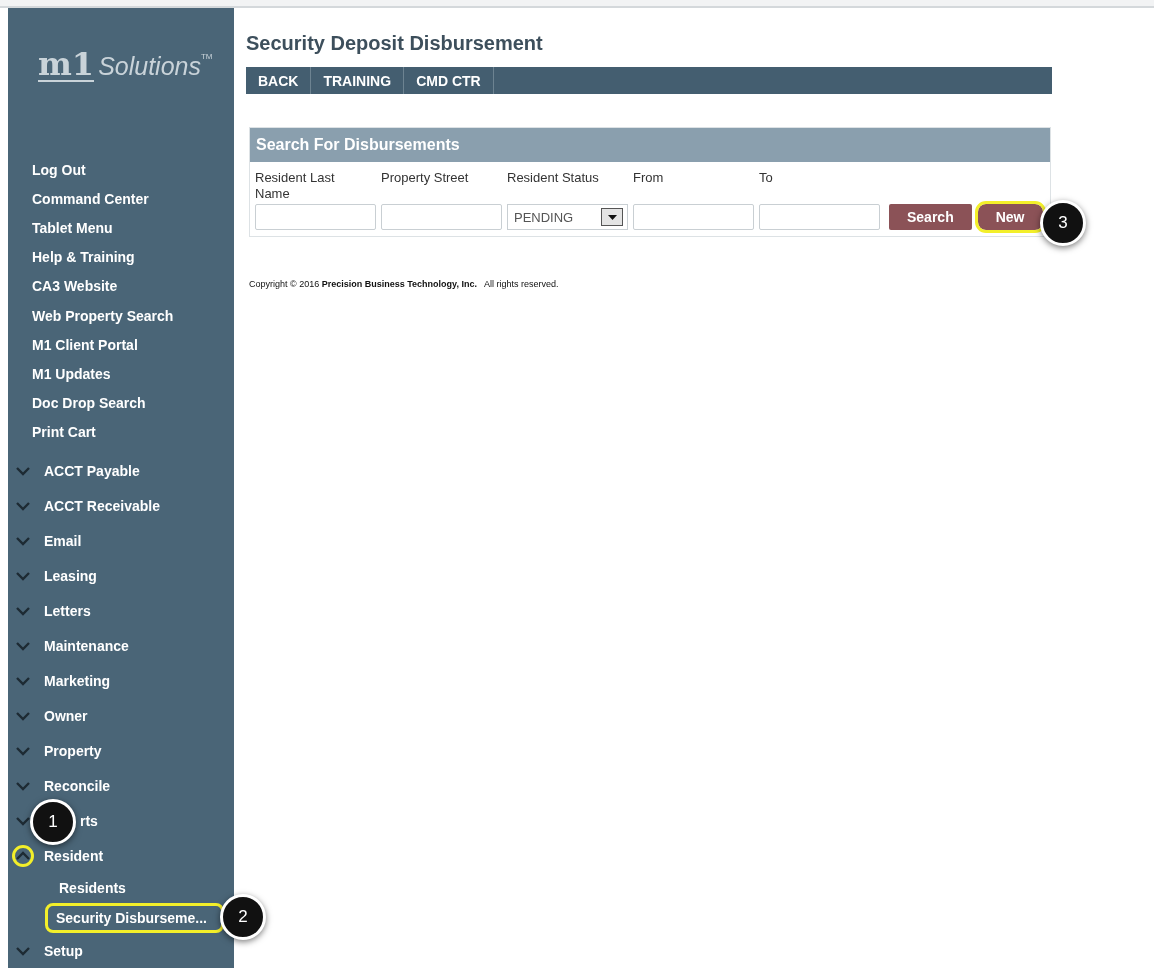 The width and height of the screenshot is (1154, 968). I want to click on field-label: Resident Last Name, so click(295, 186).